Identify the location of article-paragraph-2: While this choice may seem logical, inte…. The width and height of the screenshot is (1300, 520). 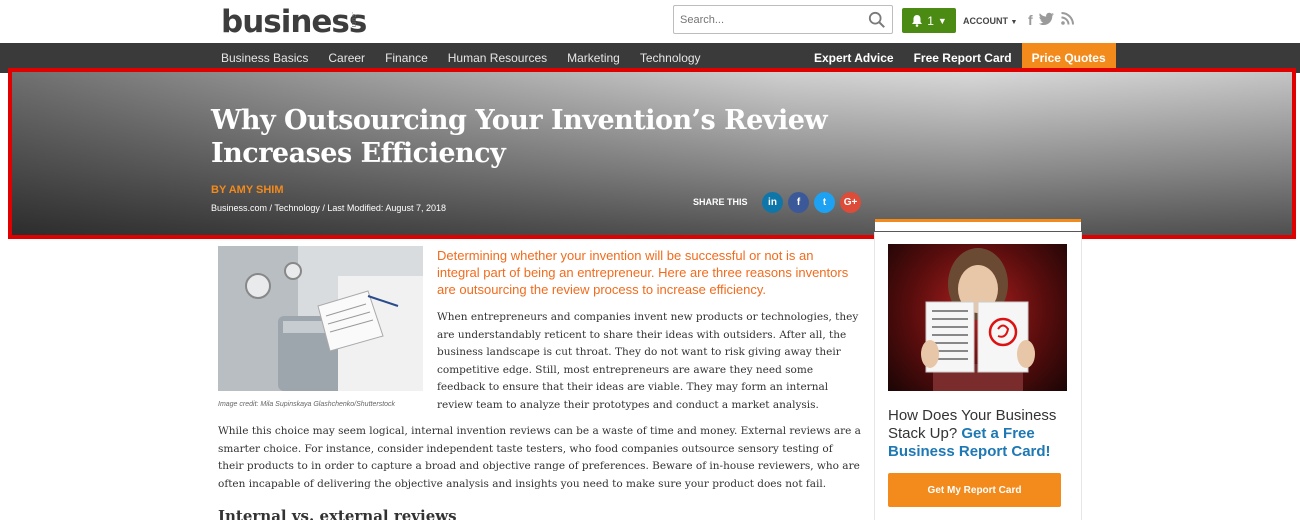
(539, 457).